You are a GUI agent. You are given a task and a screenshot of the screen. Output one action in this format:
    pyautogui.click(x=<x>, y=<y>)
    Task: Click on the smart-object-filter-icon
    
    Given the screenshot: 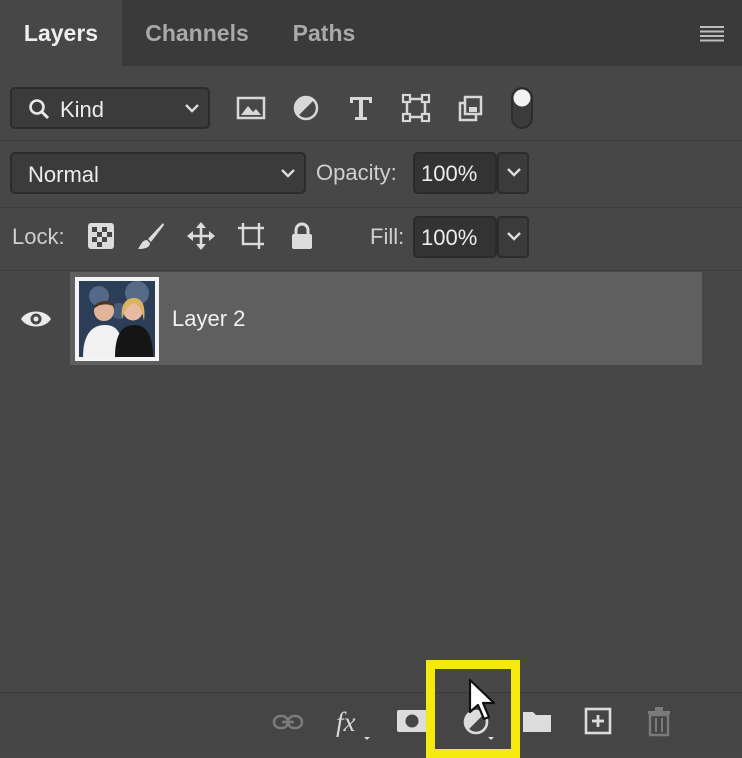 What is the action you would take?
    pyautogui.click(x=471, y=108)
    